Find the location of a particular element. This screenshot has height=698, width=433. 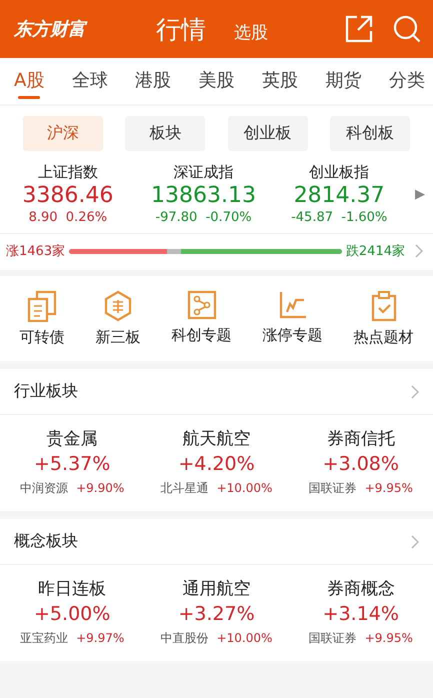

market-tab: 港股 is located at coordinates (153, 81).